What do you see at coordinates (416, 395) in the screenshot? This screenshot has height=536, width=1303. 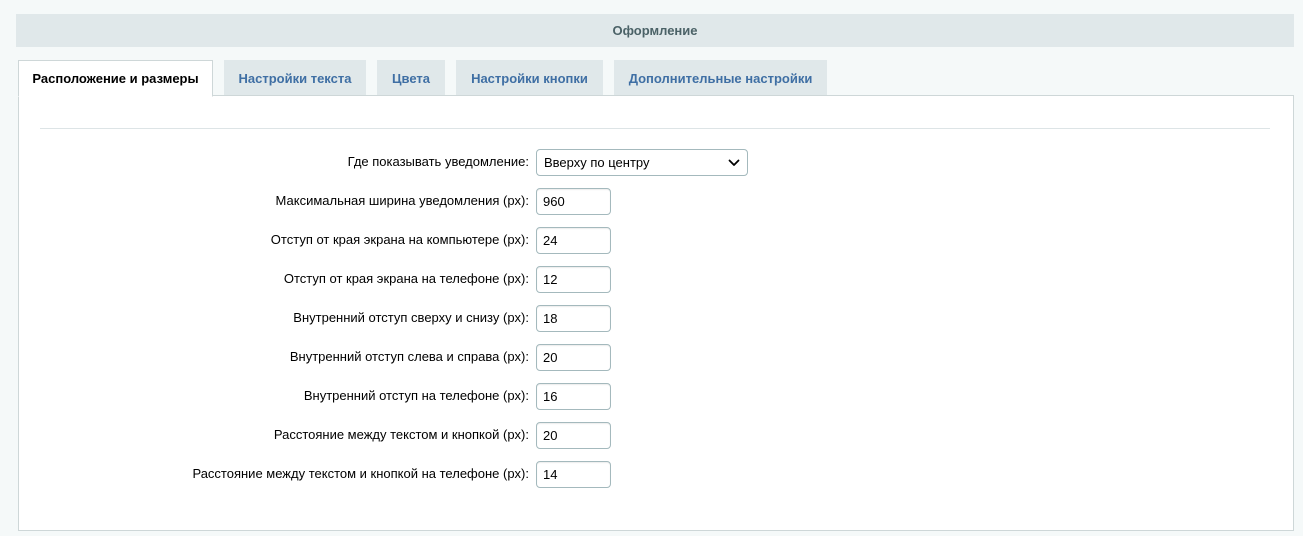 I see `field-label: Внутренний отступ на телефоне (px):` at bounding box center [416, 395].